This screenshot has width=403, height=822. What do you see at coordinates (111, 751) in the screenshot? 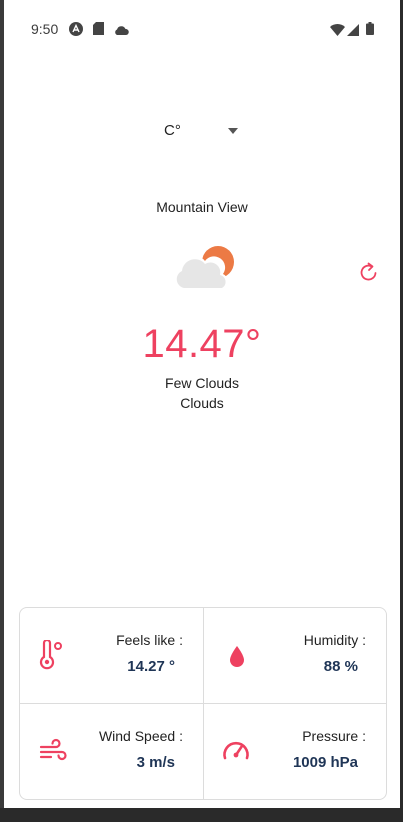
I see `wind-speed-cell: Wind Speed : 3 m/s` at bounding box center [111, 751].